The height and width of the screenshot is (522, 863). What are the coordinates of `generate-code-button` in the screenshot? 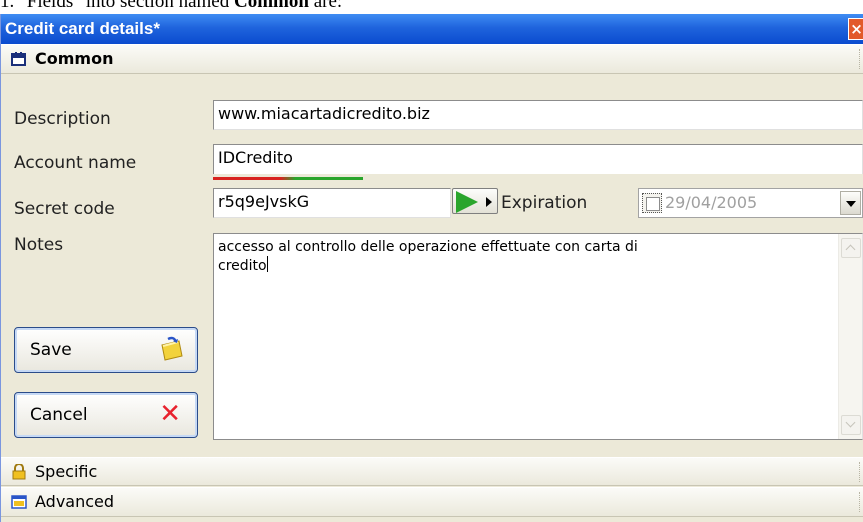 It's located at (475, 201).